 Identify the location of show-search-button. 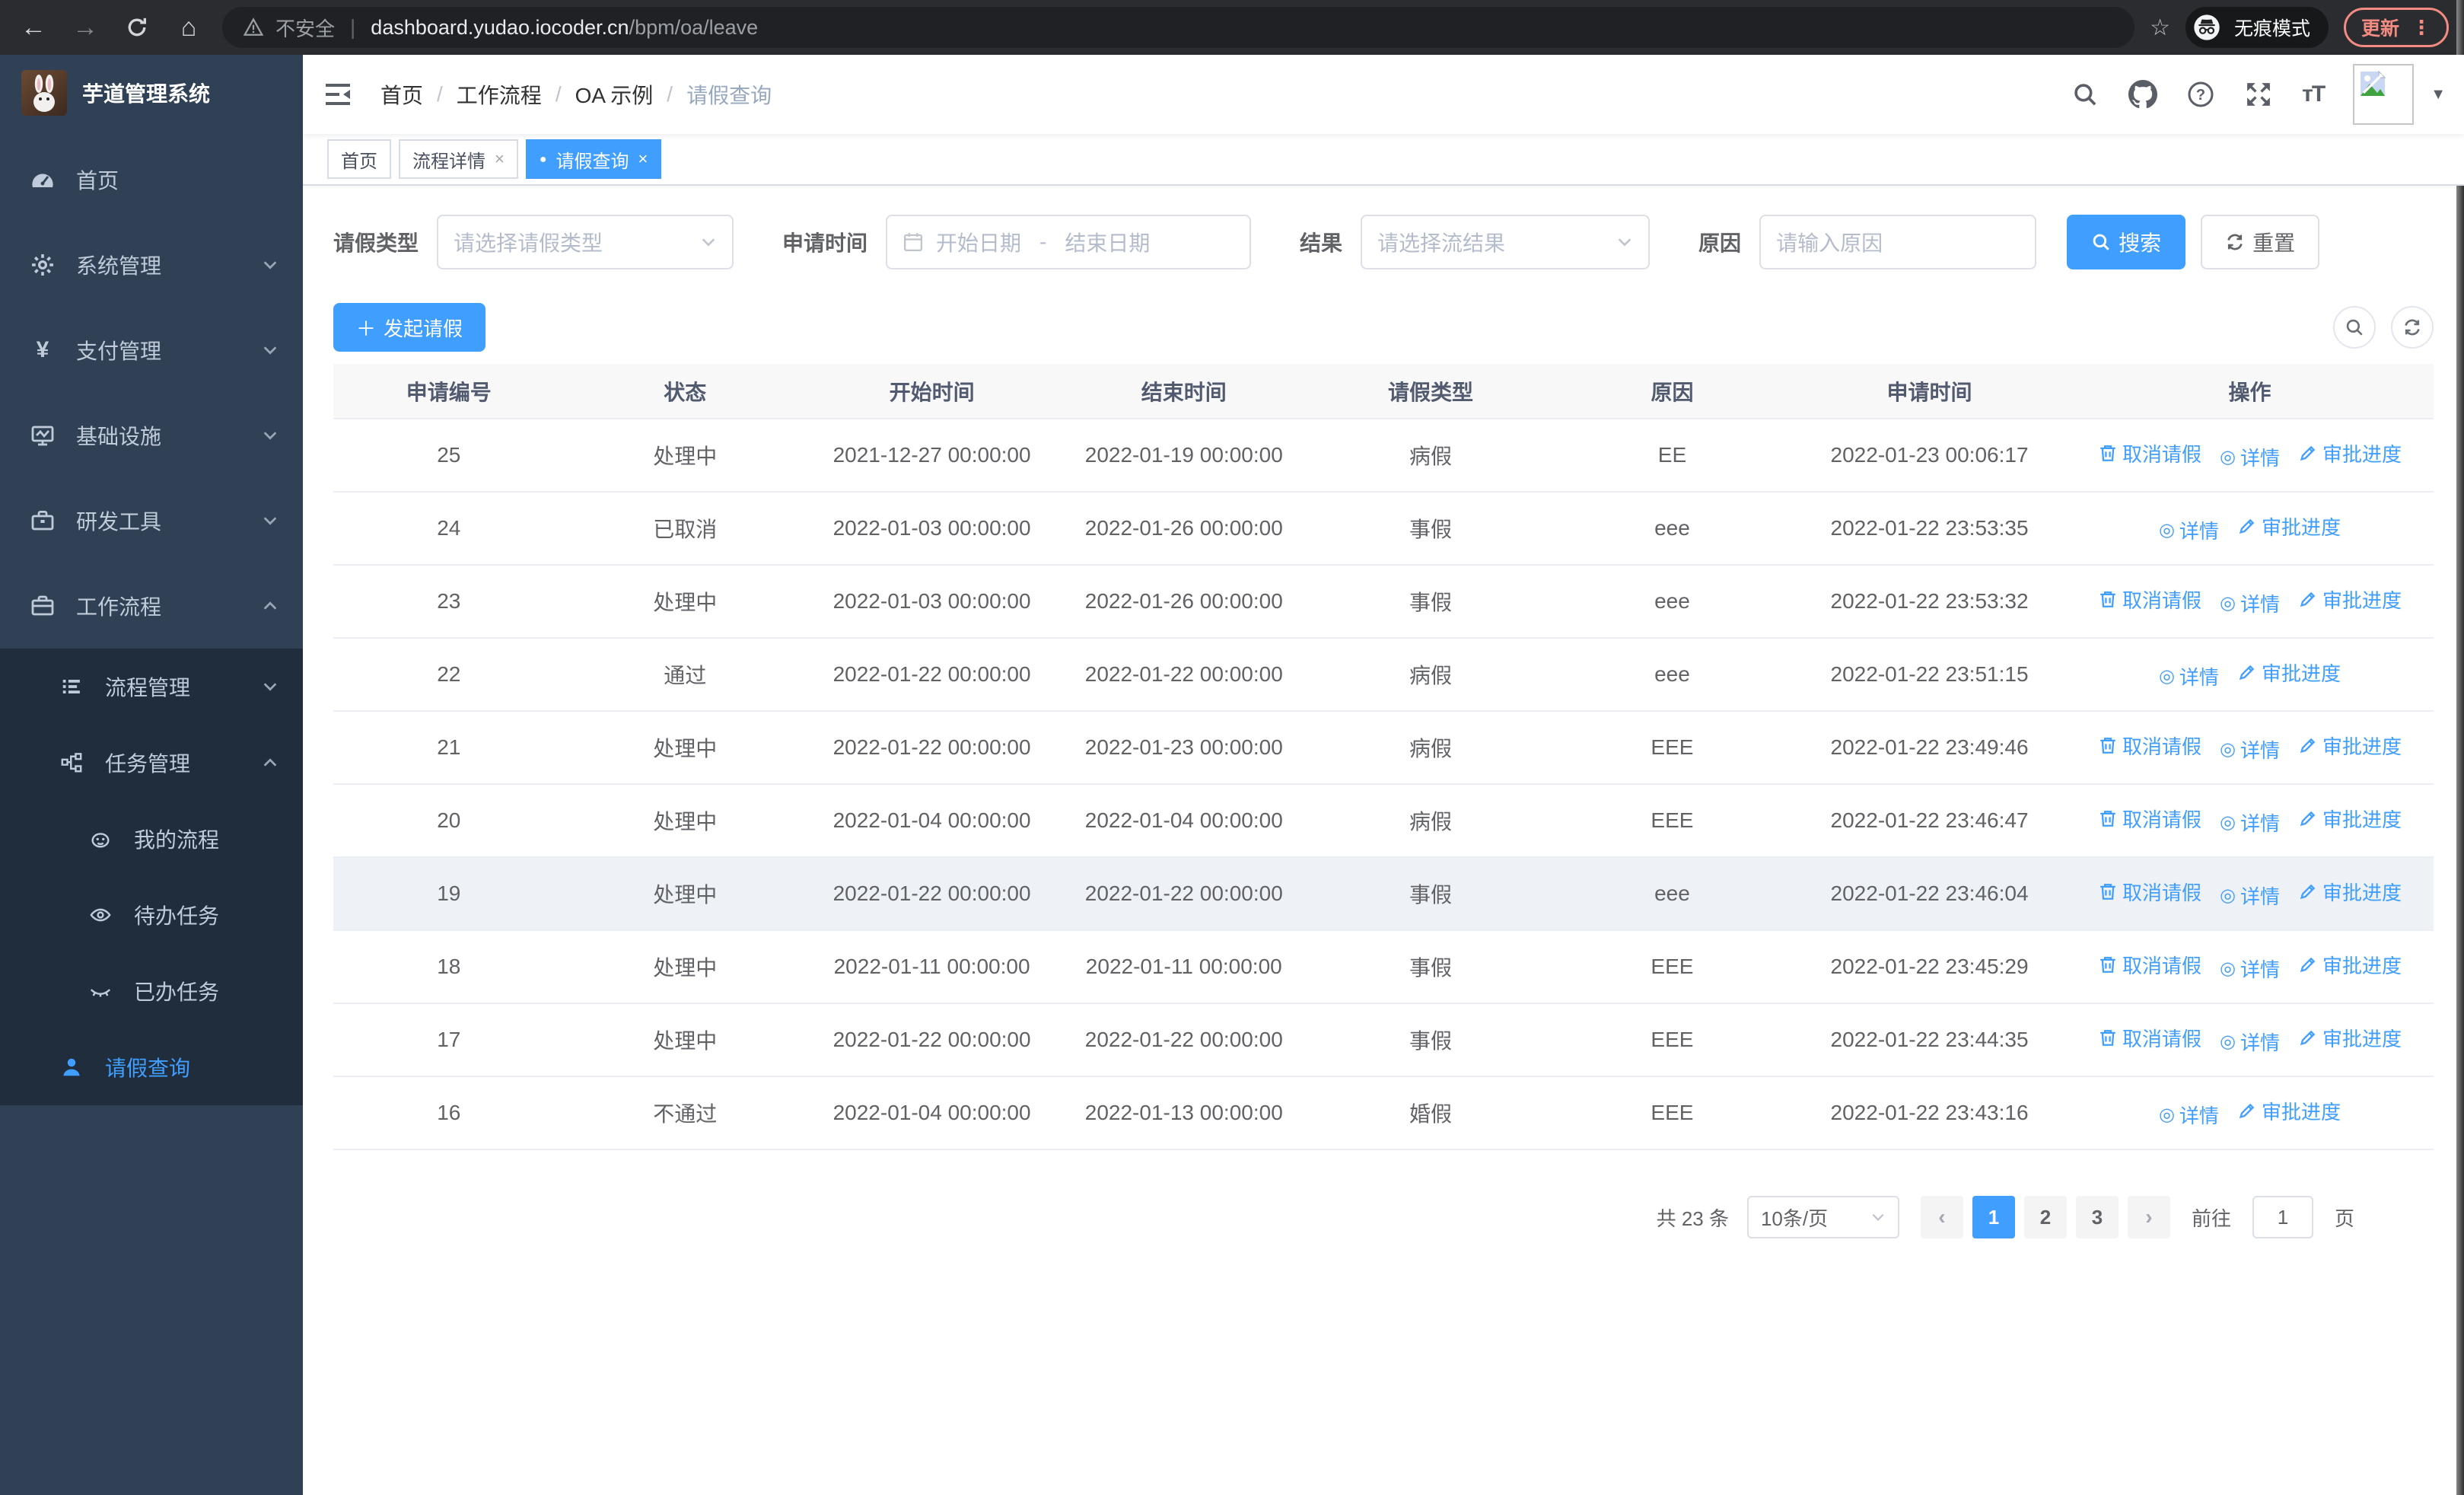
(2354, 327).